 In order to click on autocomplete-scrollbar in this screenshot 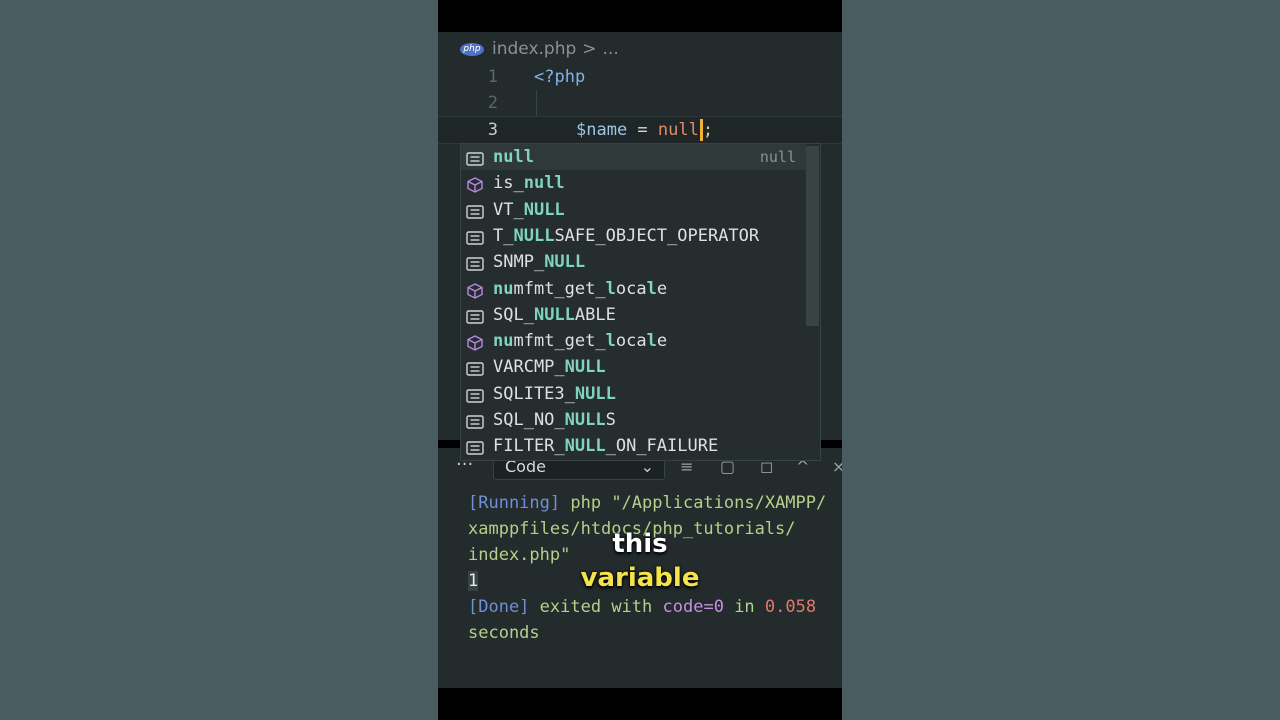, I will do `click(812, 236)`.